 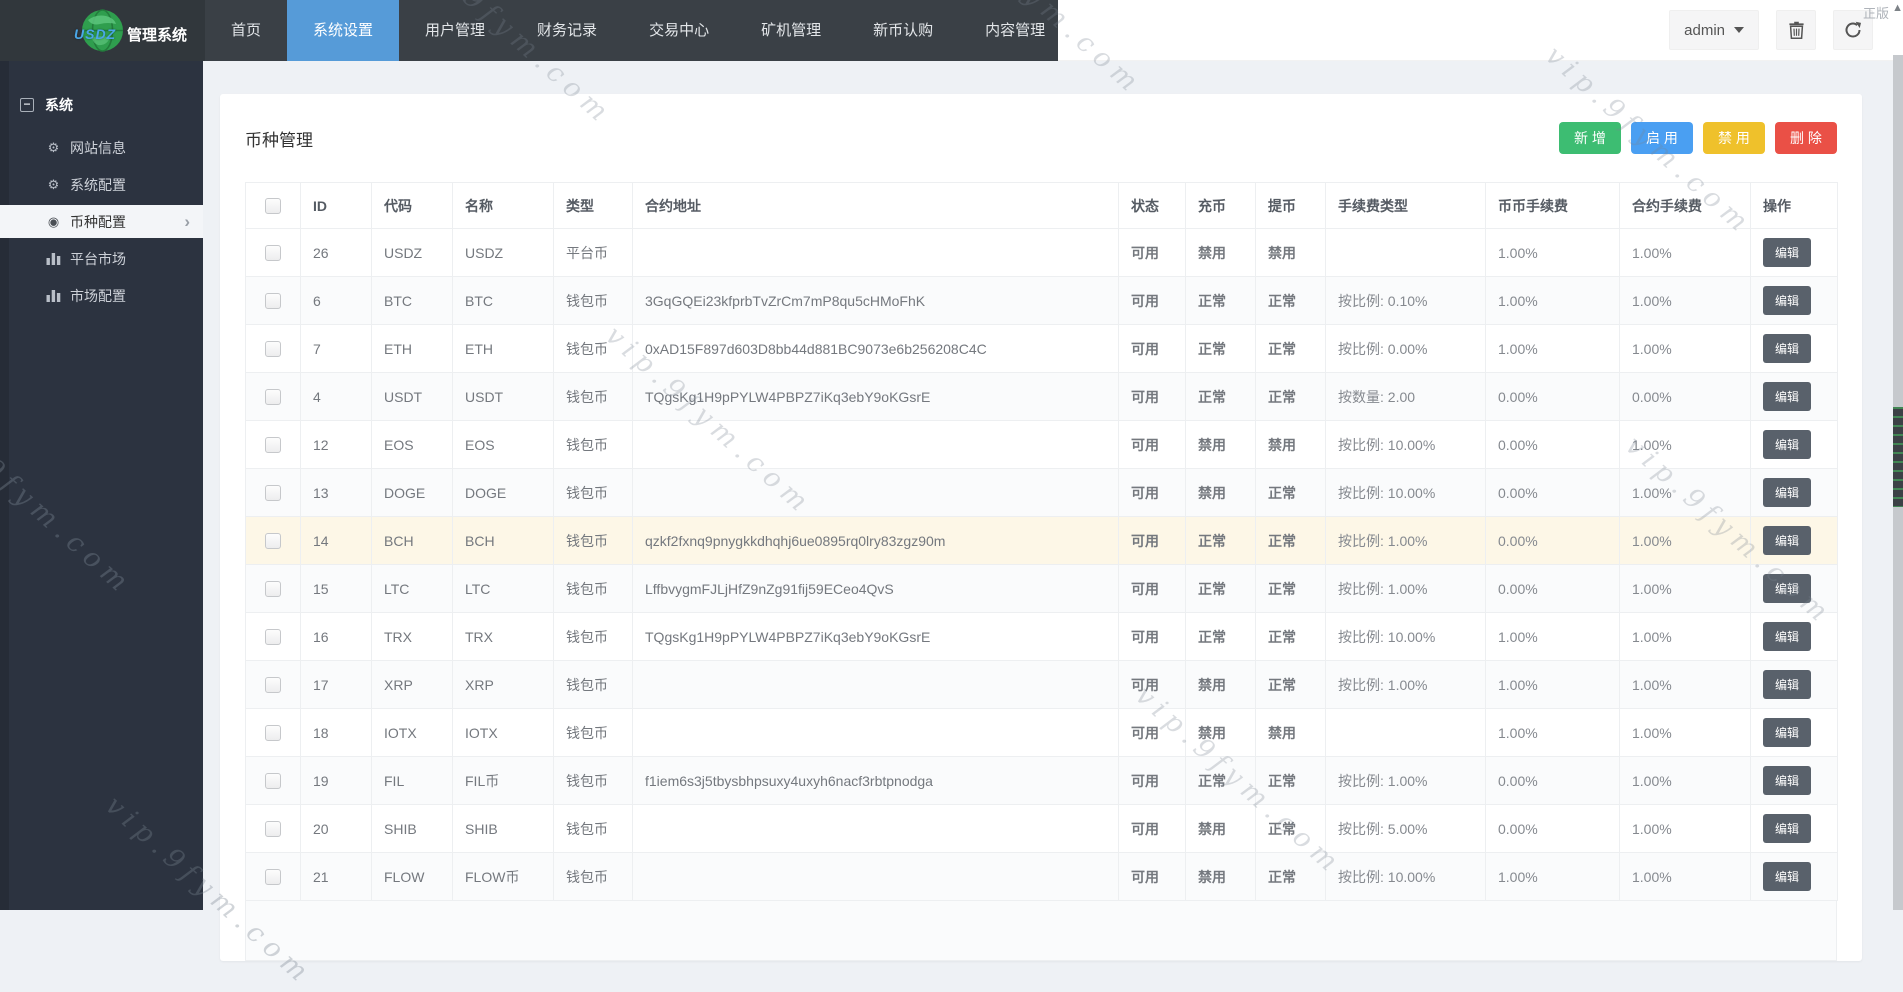 What do you see at coordinates (567, 30) in the screenshot?
I see `tab-finance-records: 财务记录` at bounding box center [567, 30].